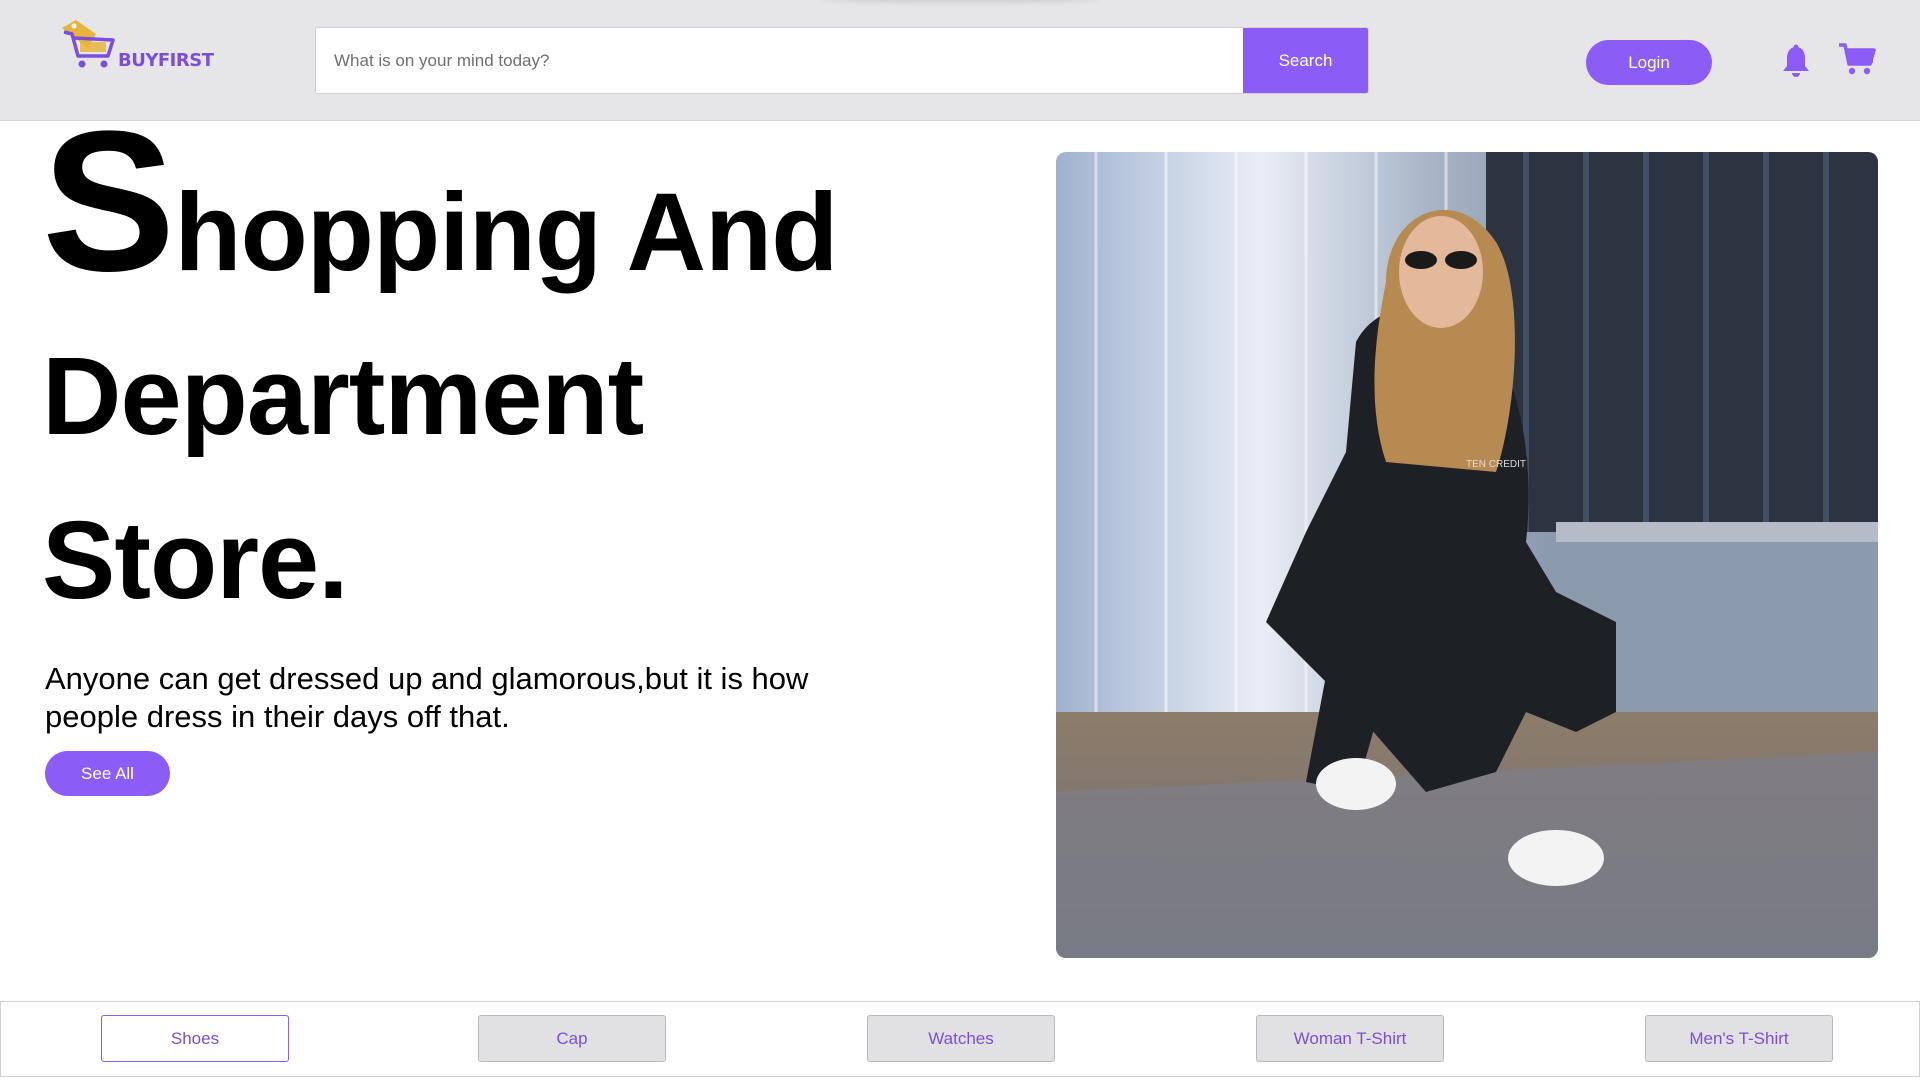  What do you see at coordinates (1739, 1038) in the screenshot?
I see `category-tab-mens-tshirt: Men's T-Shirt` at bounding box center [1739, 1038].